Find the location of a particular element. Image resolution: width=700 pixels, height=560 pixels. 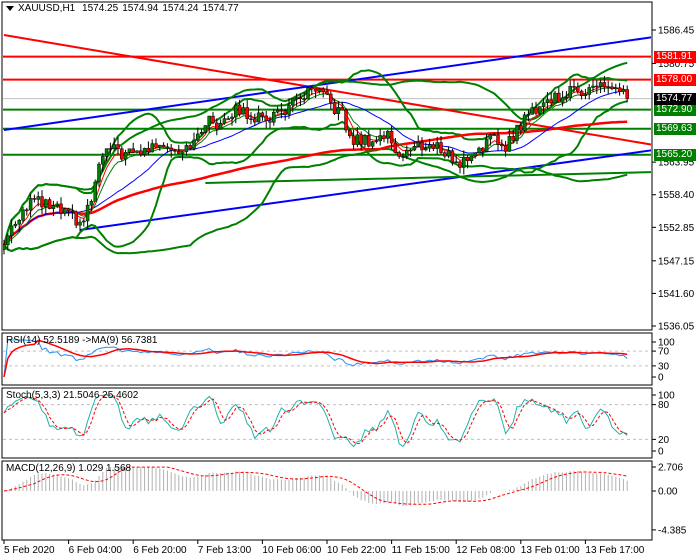

stoch-tick-label: 20 is located at coordinates (664, 440).